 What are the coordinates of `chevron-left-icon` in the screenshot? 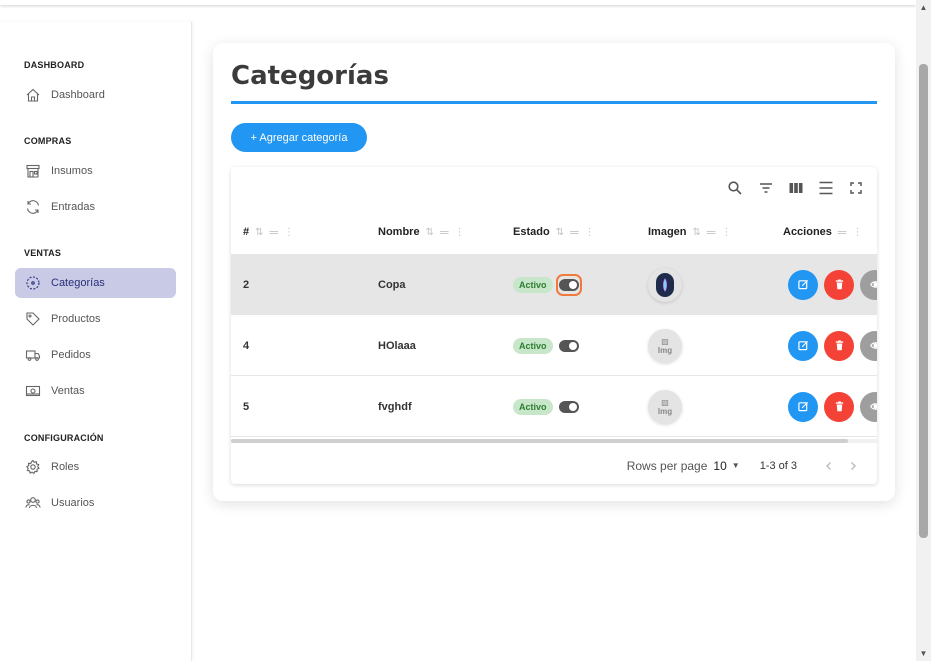 It's located at (828, 465).